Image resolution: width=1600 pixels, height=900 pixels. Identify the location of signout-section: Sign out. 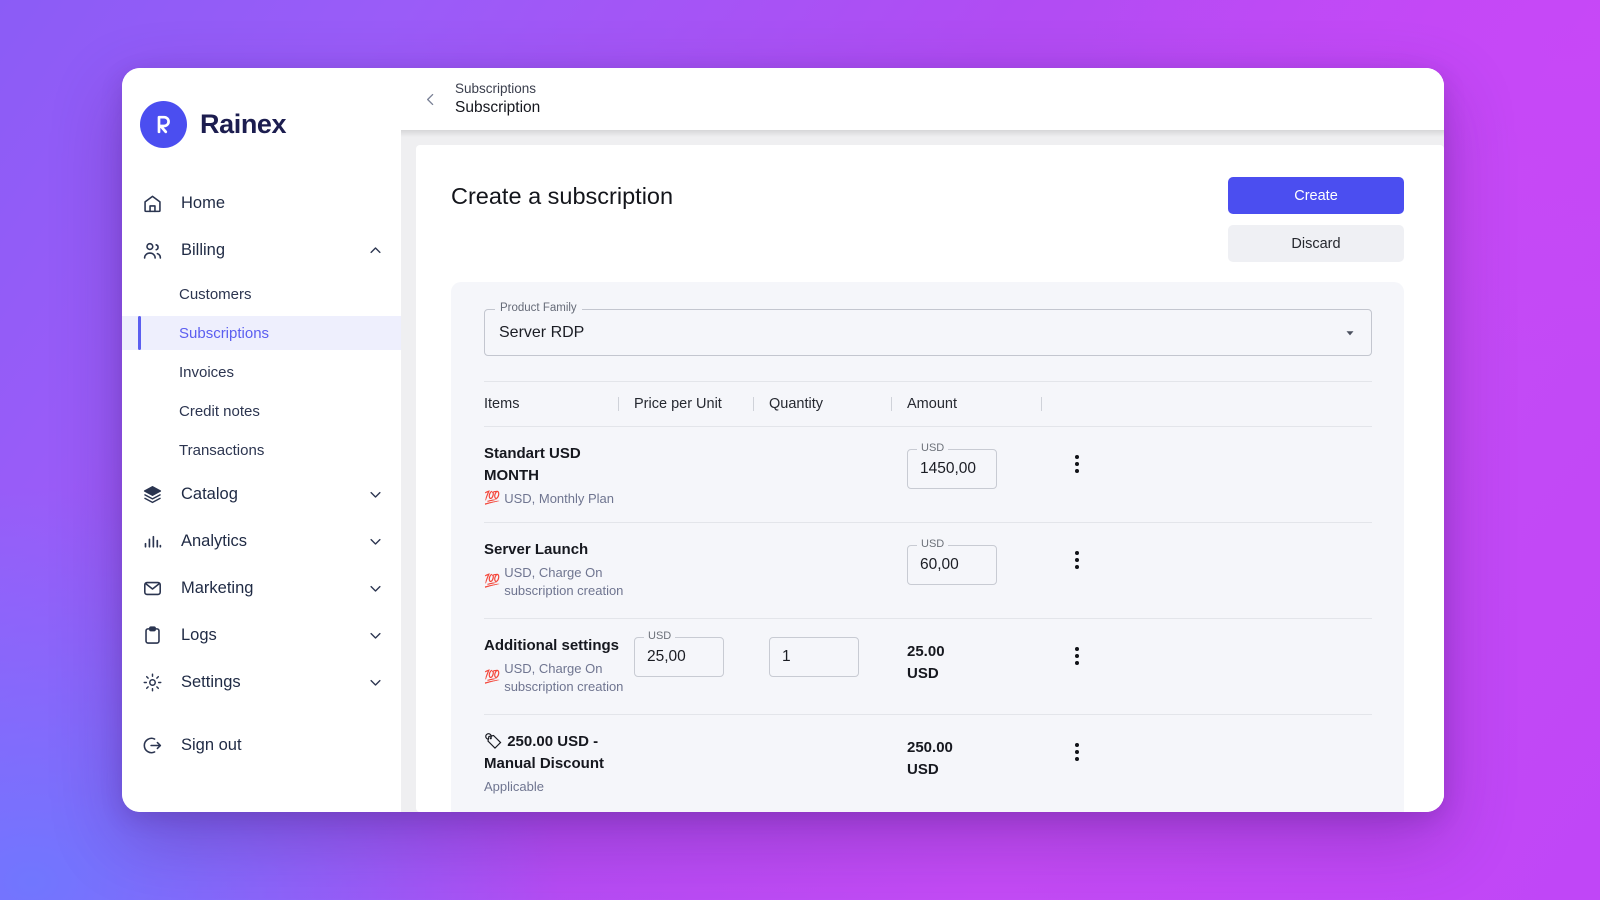
(261, 766).